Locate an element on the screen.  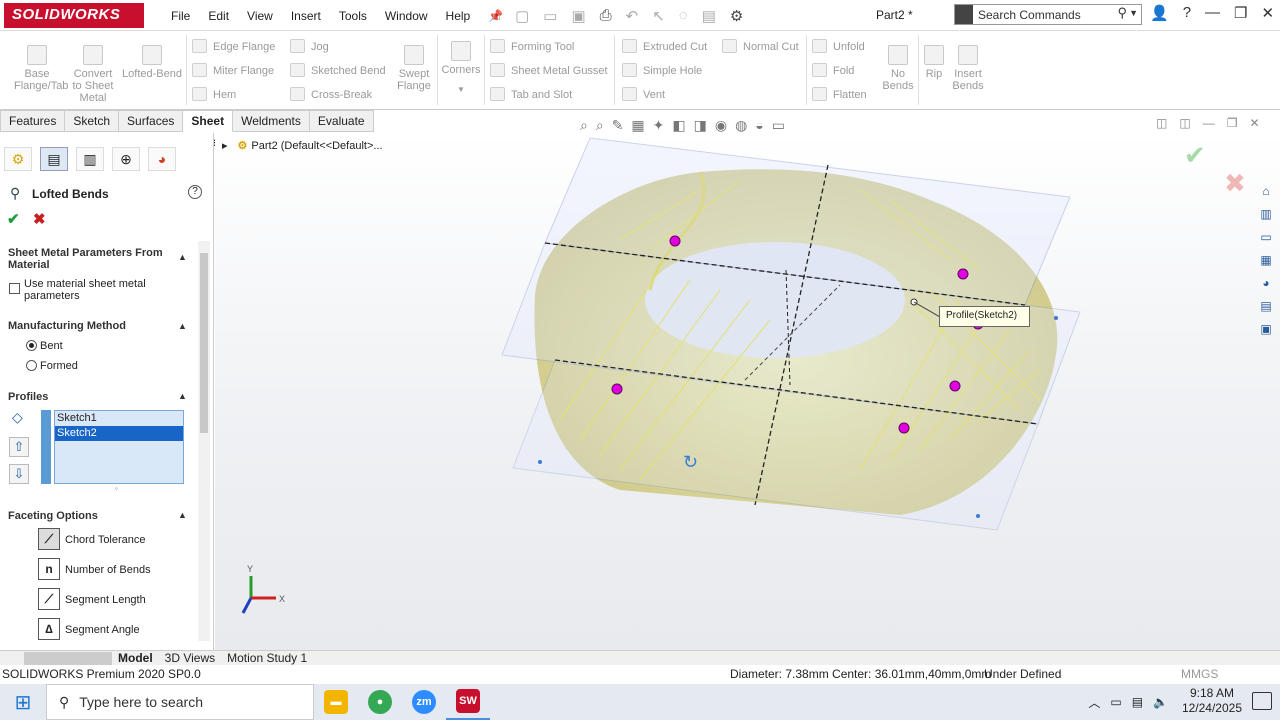
open-icon: ▭ is located at coordinates (550, 16).